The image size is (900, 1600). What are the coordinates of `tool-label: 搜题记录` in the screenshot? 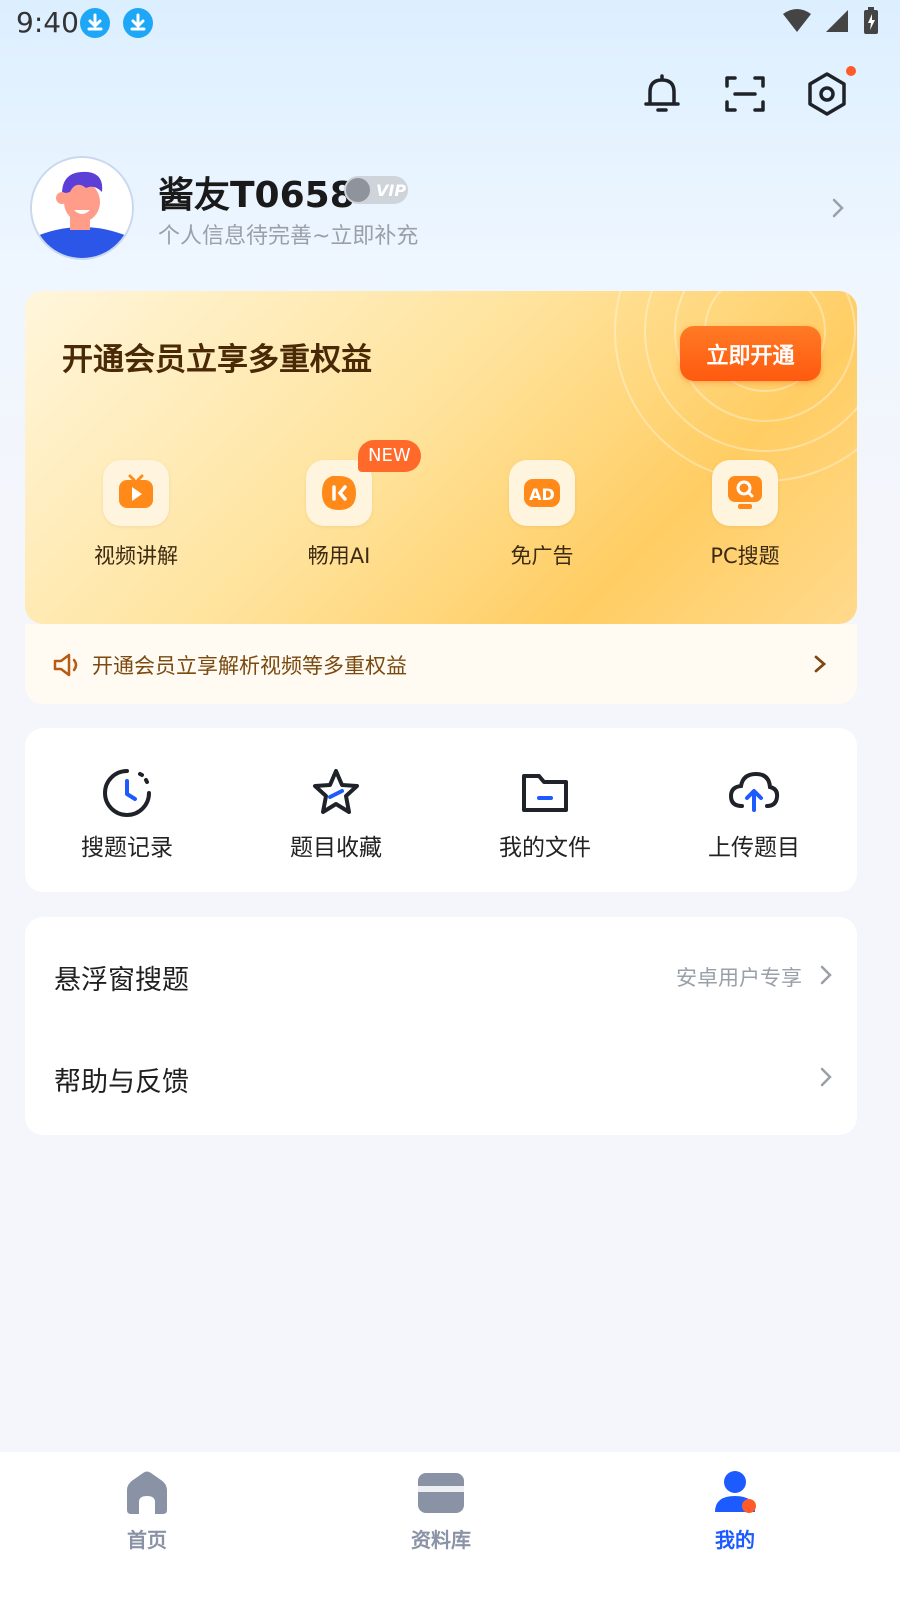 It's located at (127, 848).